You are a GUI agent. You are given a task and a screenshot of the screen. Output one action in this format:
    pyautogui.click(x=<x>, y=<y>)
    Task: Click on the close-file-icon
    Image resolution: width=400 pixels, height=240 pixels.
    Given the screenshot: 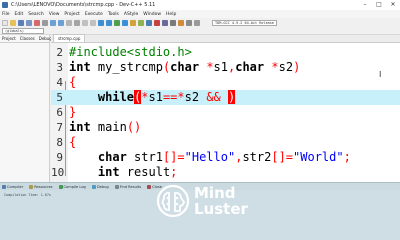 What is the action you would take?
    pyautogui.click(x=37, y=22)
    